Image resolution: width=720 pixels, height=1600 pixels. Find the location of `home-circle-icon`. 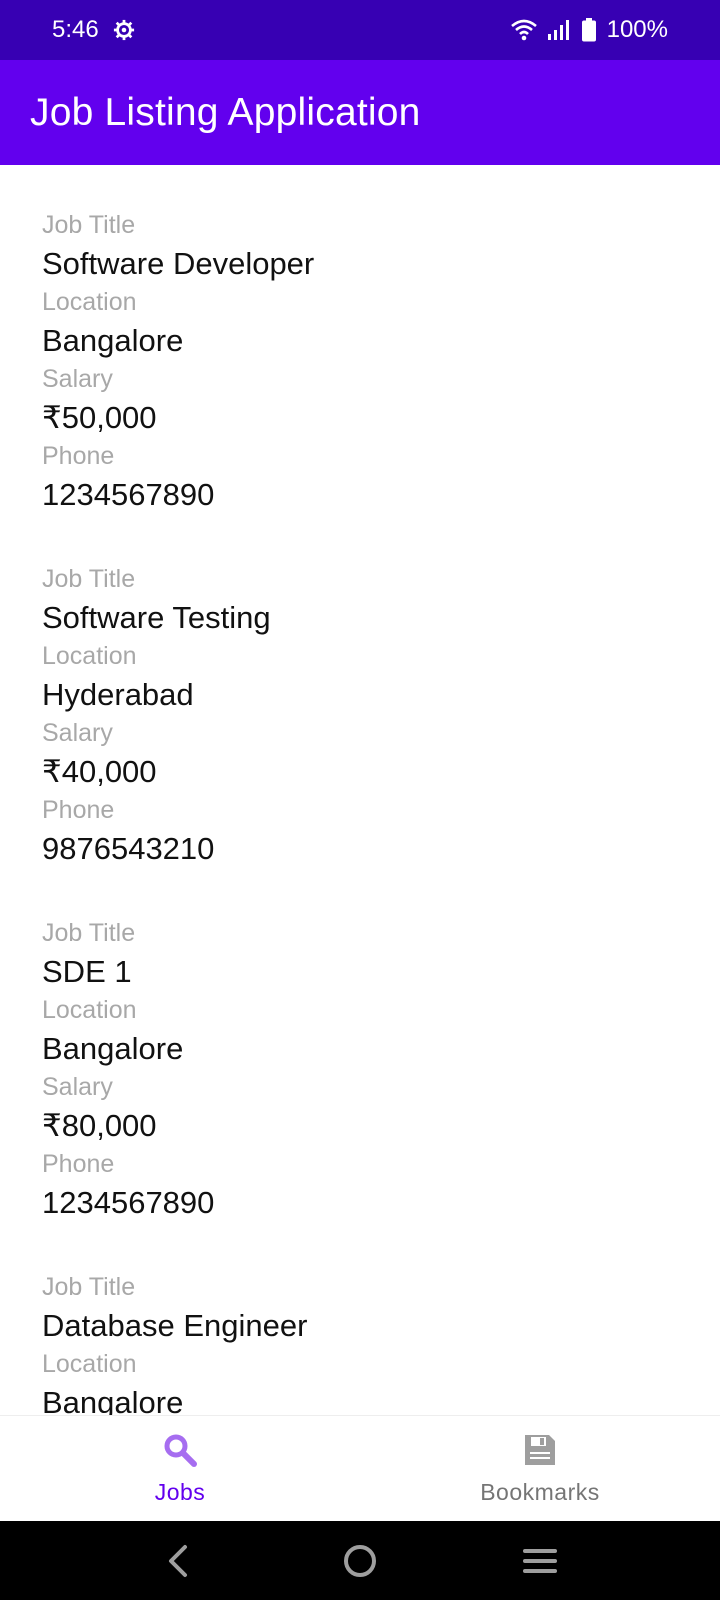

home-circle-icon is located at coordinates (360, 1560).